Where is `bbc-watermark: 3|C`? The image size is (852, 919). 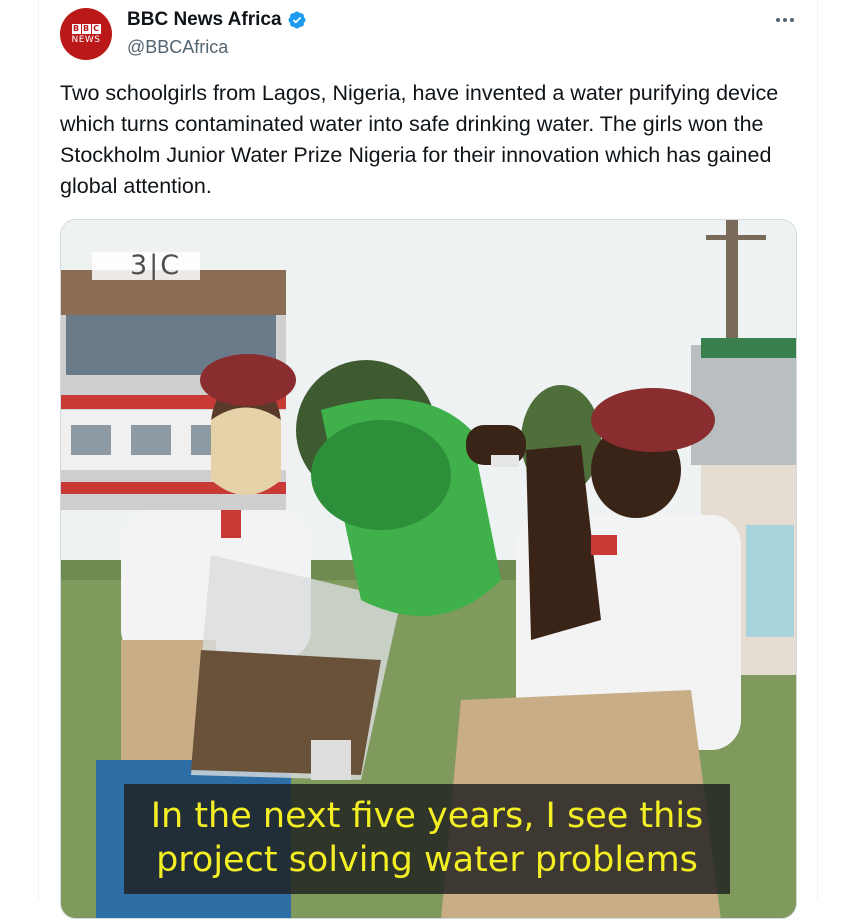
bbc-watermark: 3|C is located at coordinates (147, 265).